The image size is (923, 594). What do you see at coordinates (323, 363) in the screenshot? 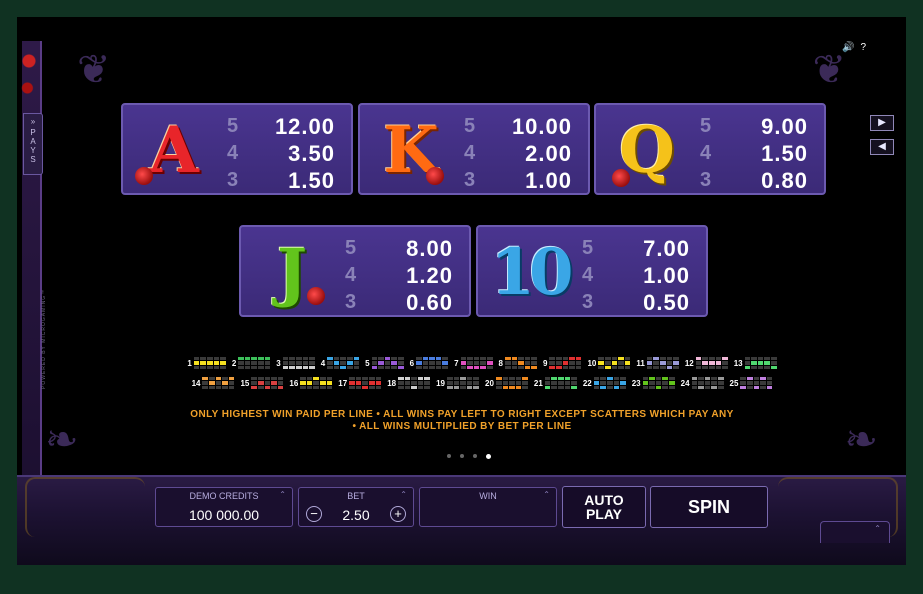
I see `payline-number: 4` at bounding box center [323, 363].